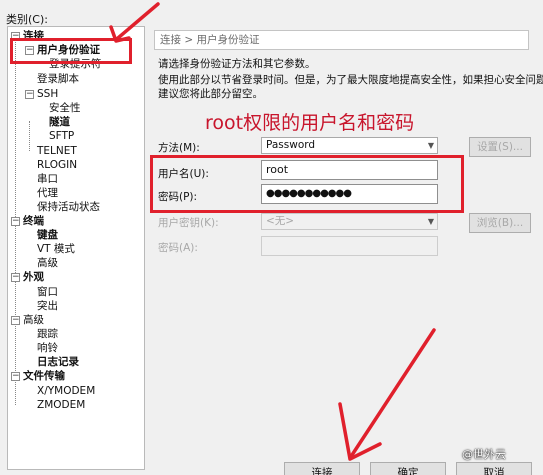 This screenshot has width=543, height=475. What do you see at coordinates (484, 454) in the screenshot?
I see `watermark: @世外云` at bounding box center [484, 454].